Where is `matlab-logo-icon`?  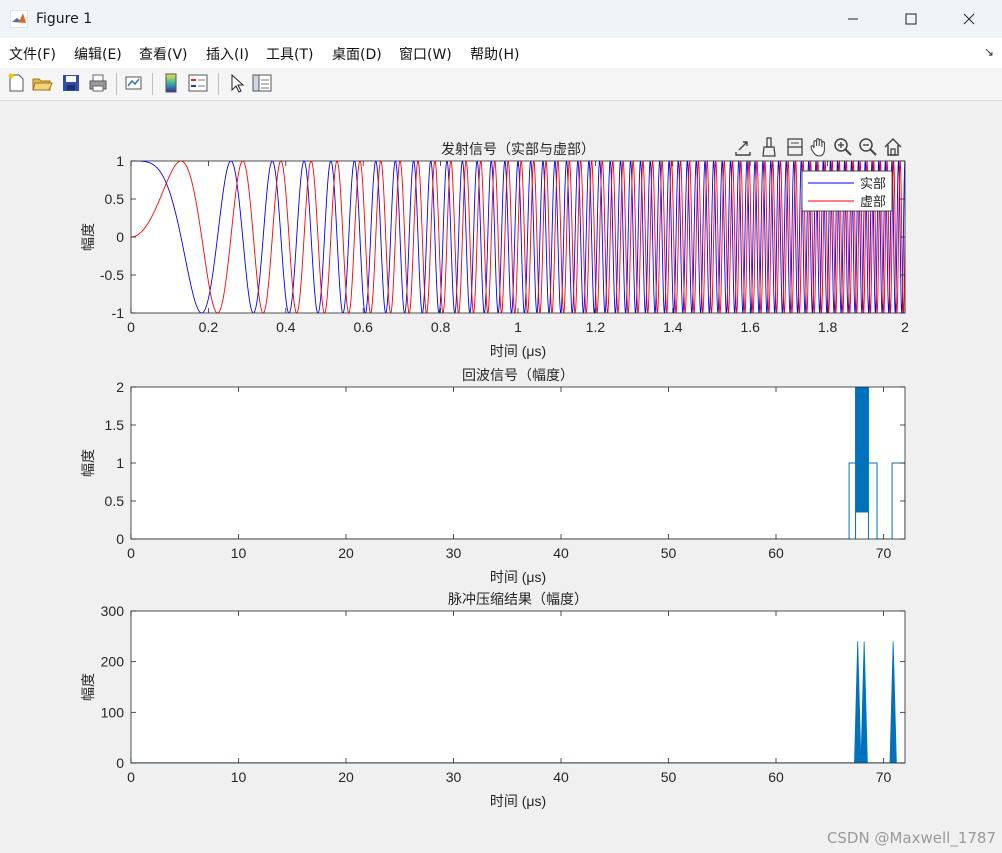 matlab-logo-icon is located at coordinates (19, 19).